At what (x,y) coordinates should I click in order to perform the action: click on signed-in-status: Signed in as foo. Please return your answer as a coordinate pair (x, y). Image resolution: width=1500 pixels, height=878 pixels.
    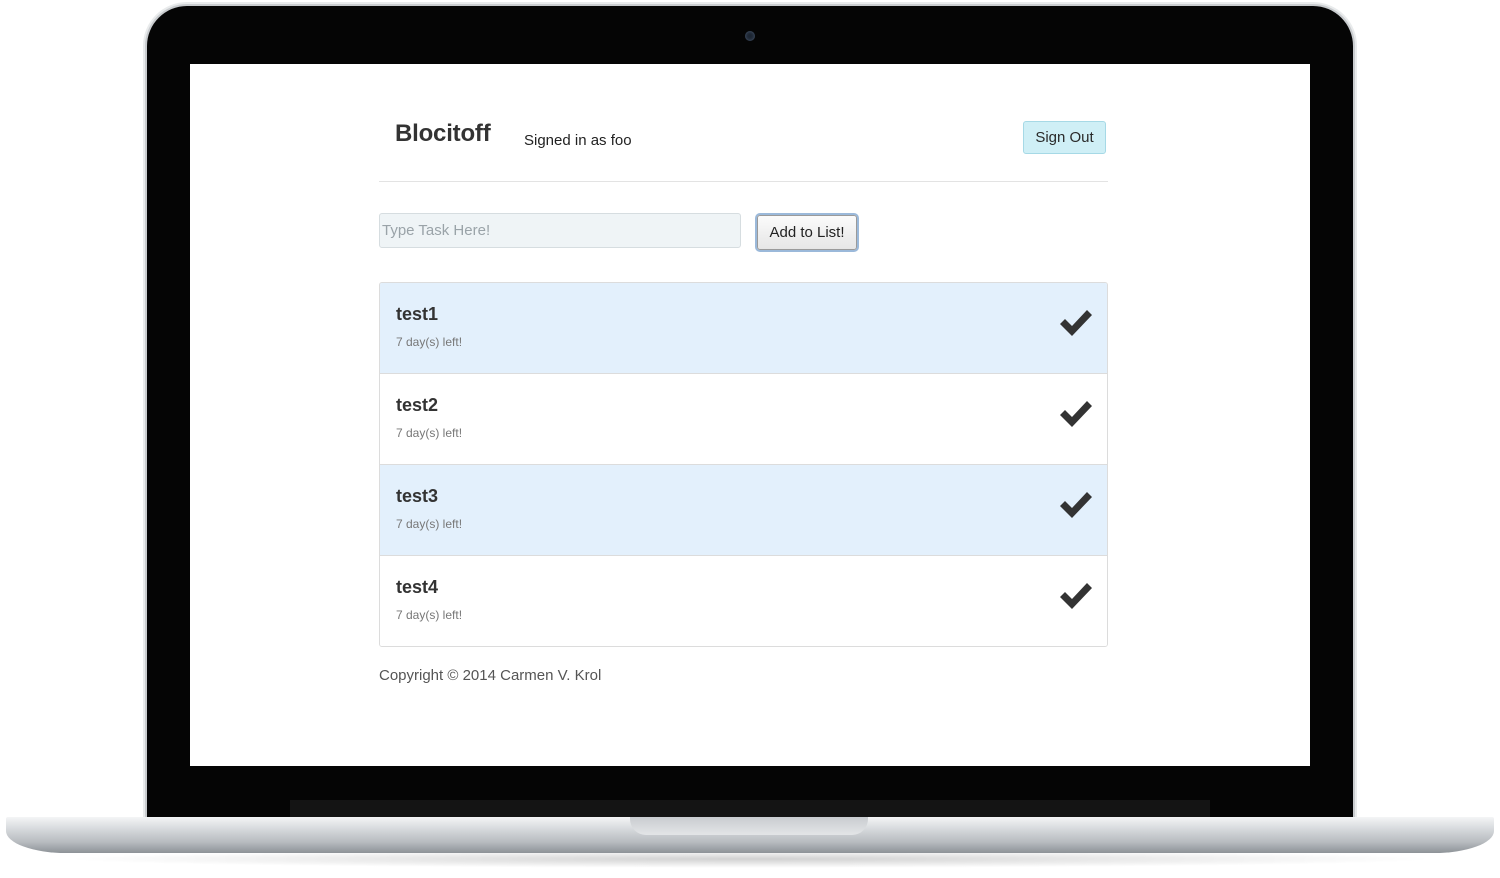
    Looking at the image, I should click on (578, 140).